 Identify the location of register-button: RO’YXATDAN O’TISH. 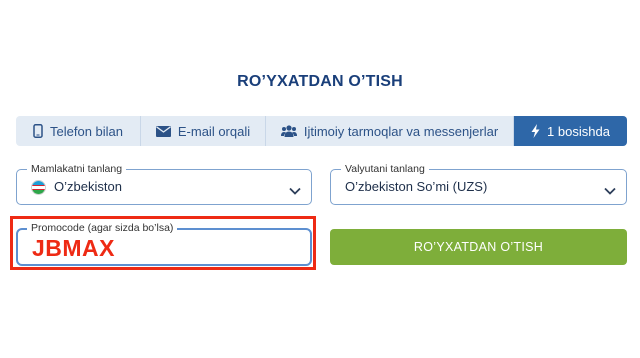
(478, 247).